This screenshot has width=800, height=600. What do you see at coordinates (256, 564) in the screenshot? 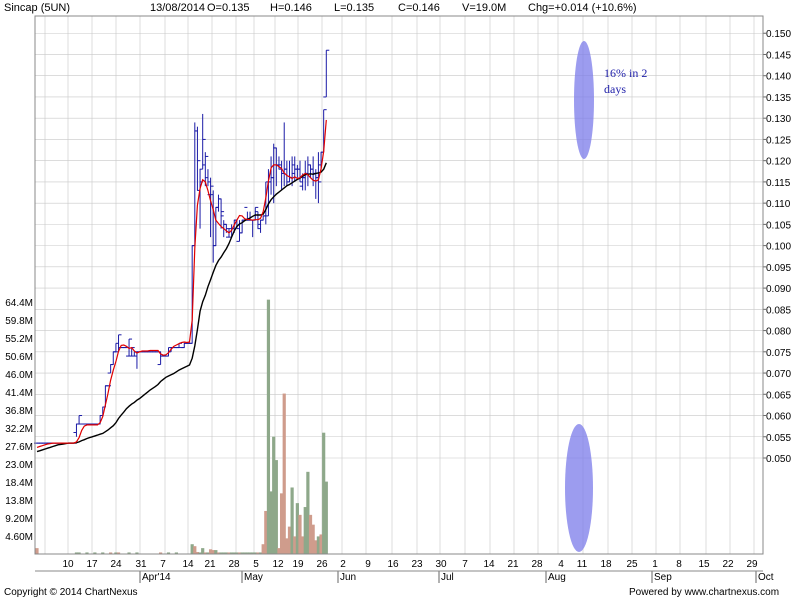
I see `date-tick-label: 5` at bounding box center [256, 564].